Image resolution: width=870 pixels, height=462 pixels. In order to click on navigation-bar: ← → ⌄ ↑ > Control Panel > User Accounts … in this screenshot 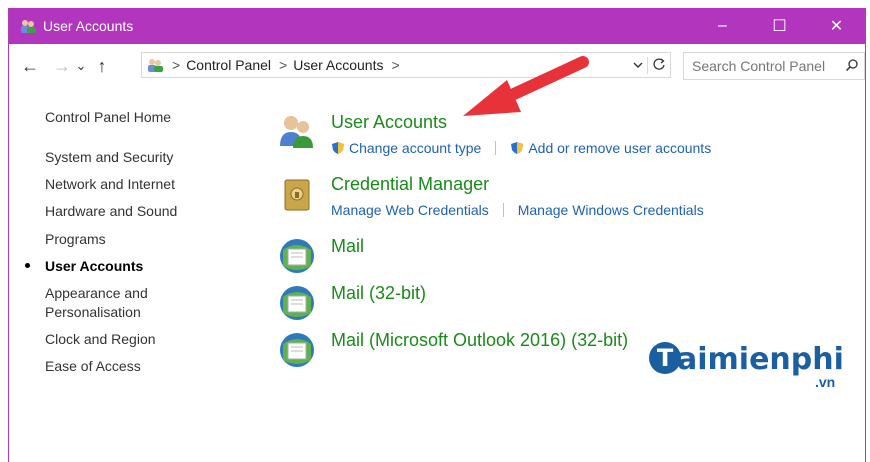, I will do `click(437, 66)`.